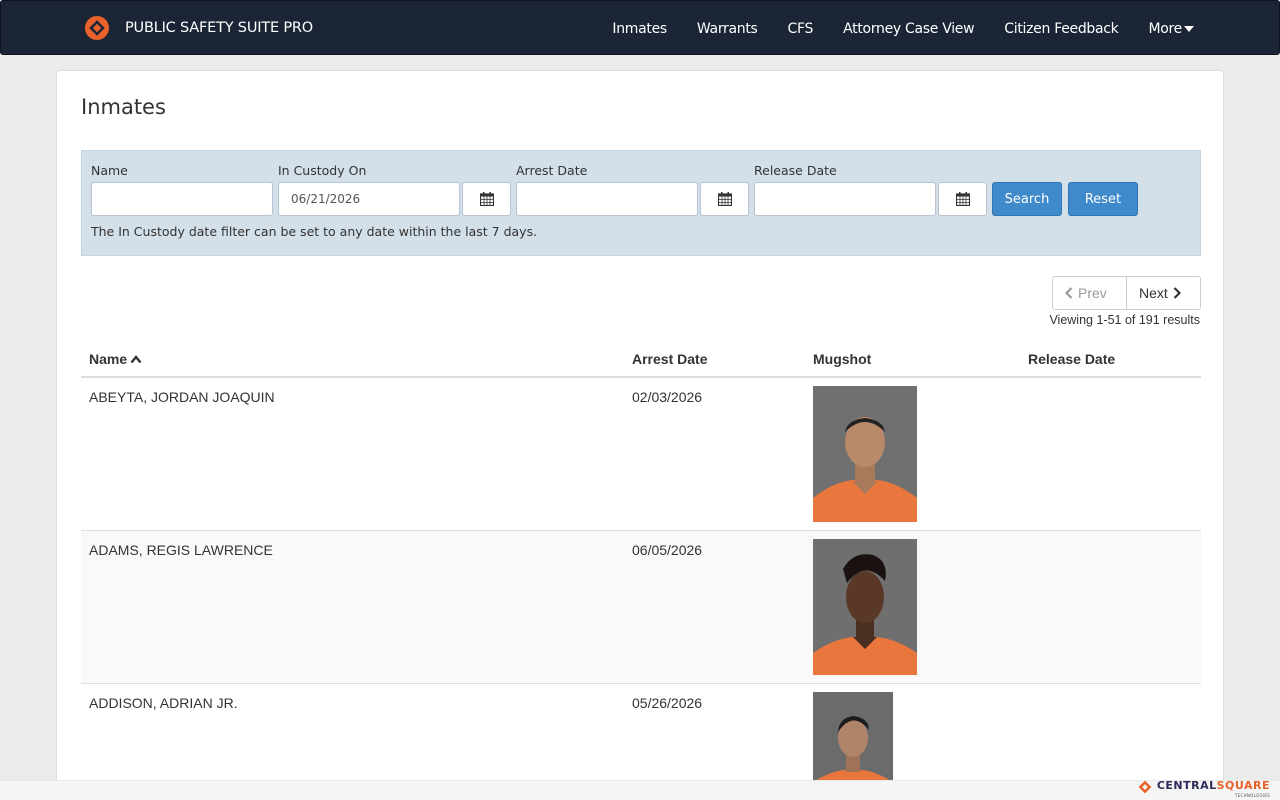 The width and height of the screenshot is (1280, 800). Describe the element at coordinates (1061, 29) in the screenshot. I see `nav-citizen-feedback: Citizen Feedback` at that location.